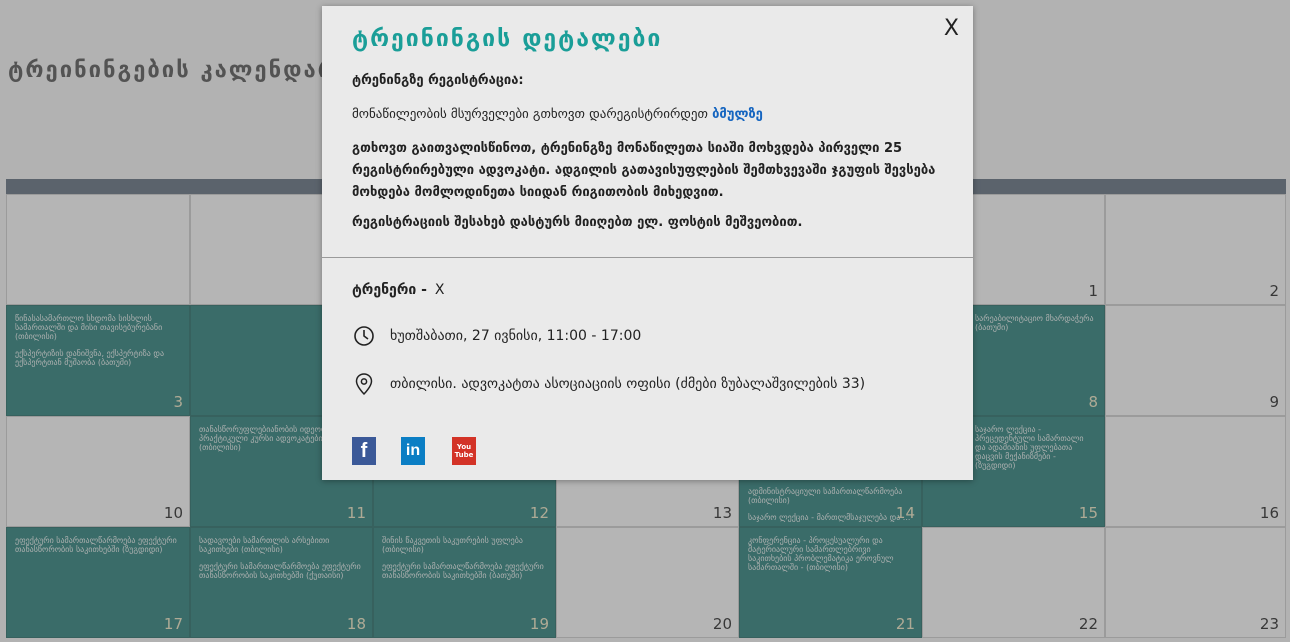 The image size is (1290, 642). Describe the element at coordinates (951, 28) in the screenshot. I see `close-button: X` at that location.